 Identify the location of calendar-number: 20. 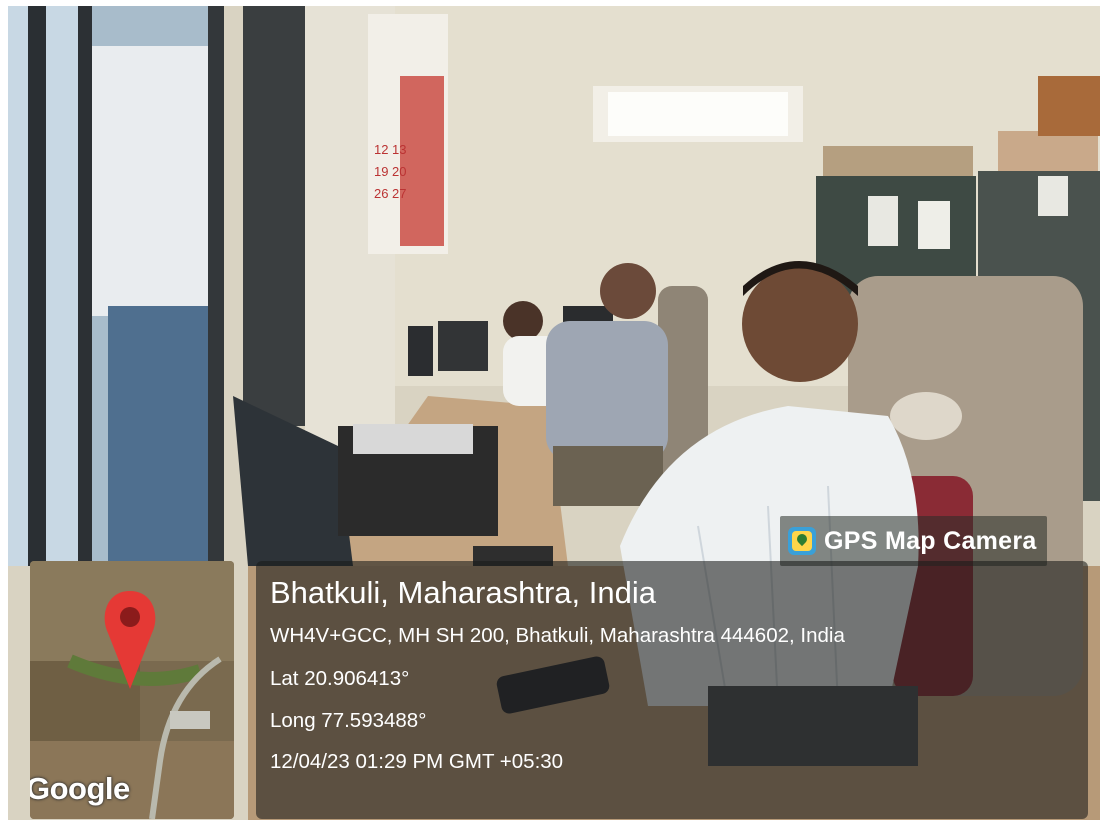
(399, 171).